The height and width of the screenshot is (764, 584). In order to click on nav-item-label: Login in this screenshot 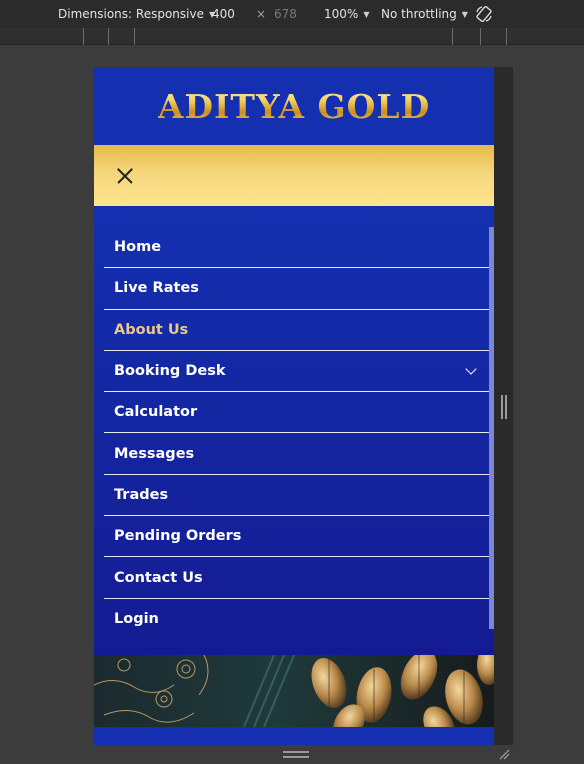, I will do `click(136, 619)`.